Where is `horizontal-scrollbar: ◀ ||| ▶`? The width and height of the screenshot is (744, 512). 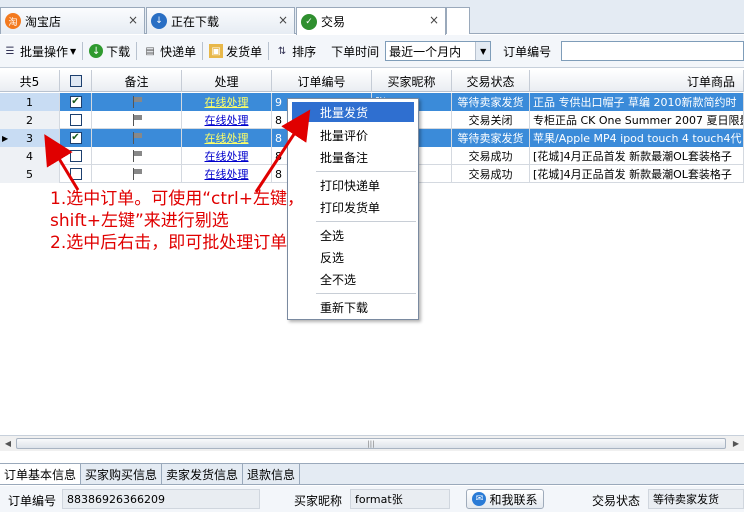
horizontal-scrollbar: ◀ ||| ▶ is located at coordinates (372, 443).